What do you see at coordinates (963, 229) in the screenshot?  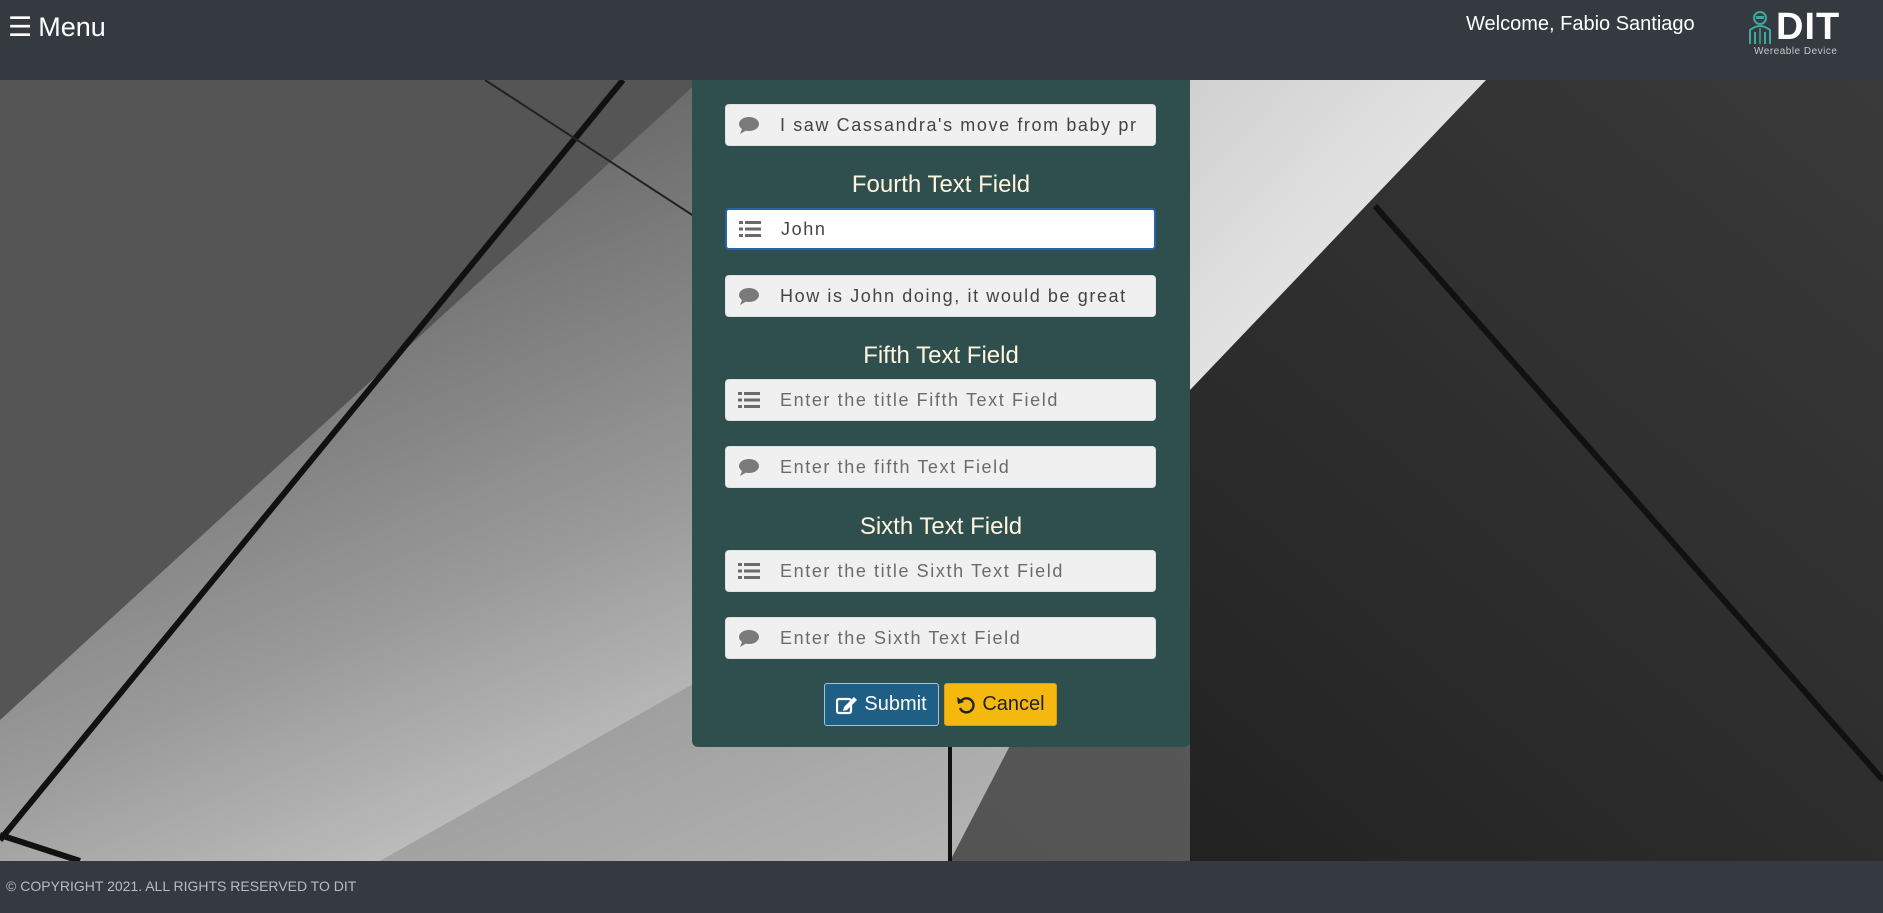 I see `fourth-title-input` at bounding box center [963, 229].